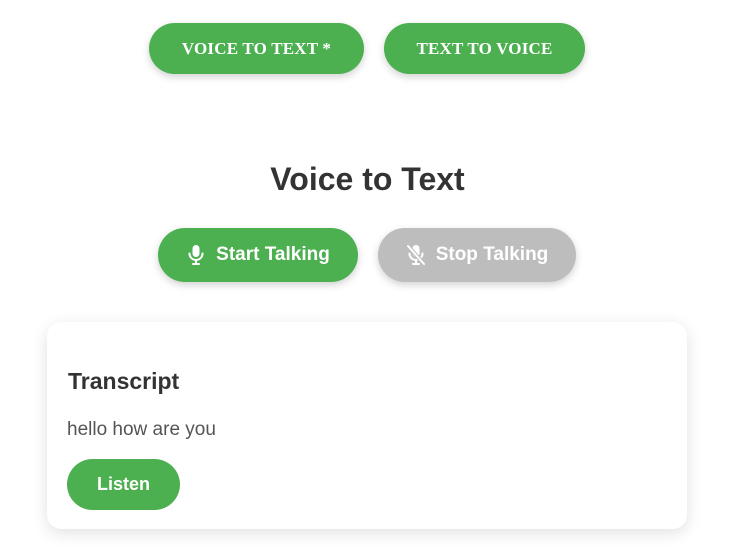  Describe the element at coordinates (124, 381) in the screenshot. I see `transcript-title: Transcript` at that location.